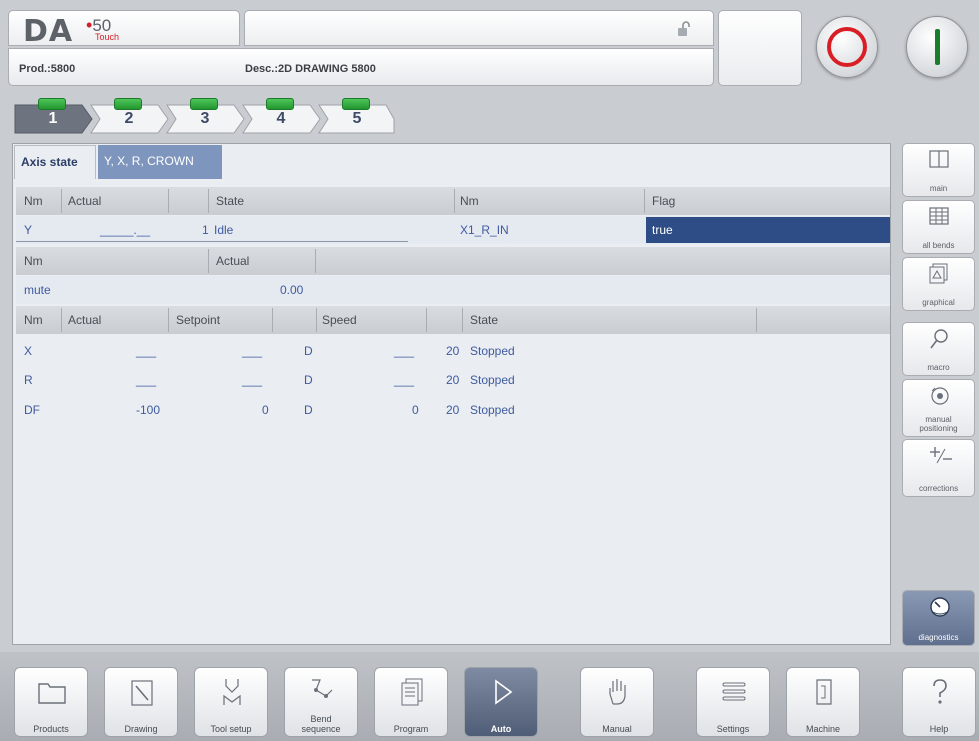 This screenshot has height=741, width=979. What do you see at coordinates (938, 468) in the screenshot?
I see `sidebar-corrections-button: corrections` at bounding box center [938, 468].